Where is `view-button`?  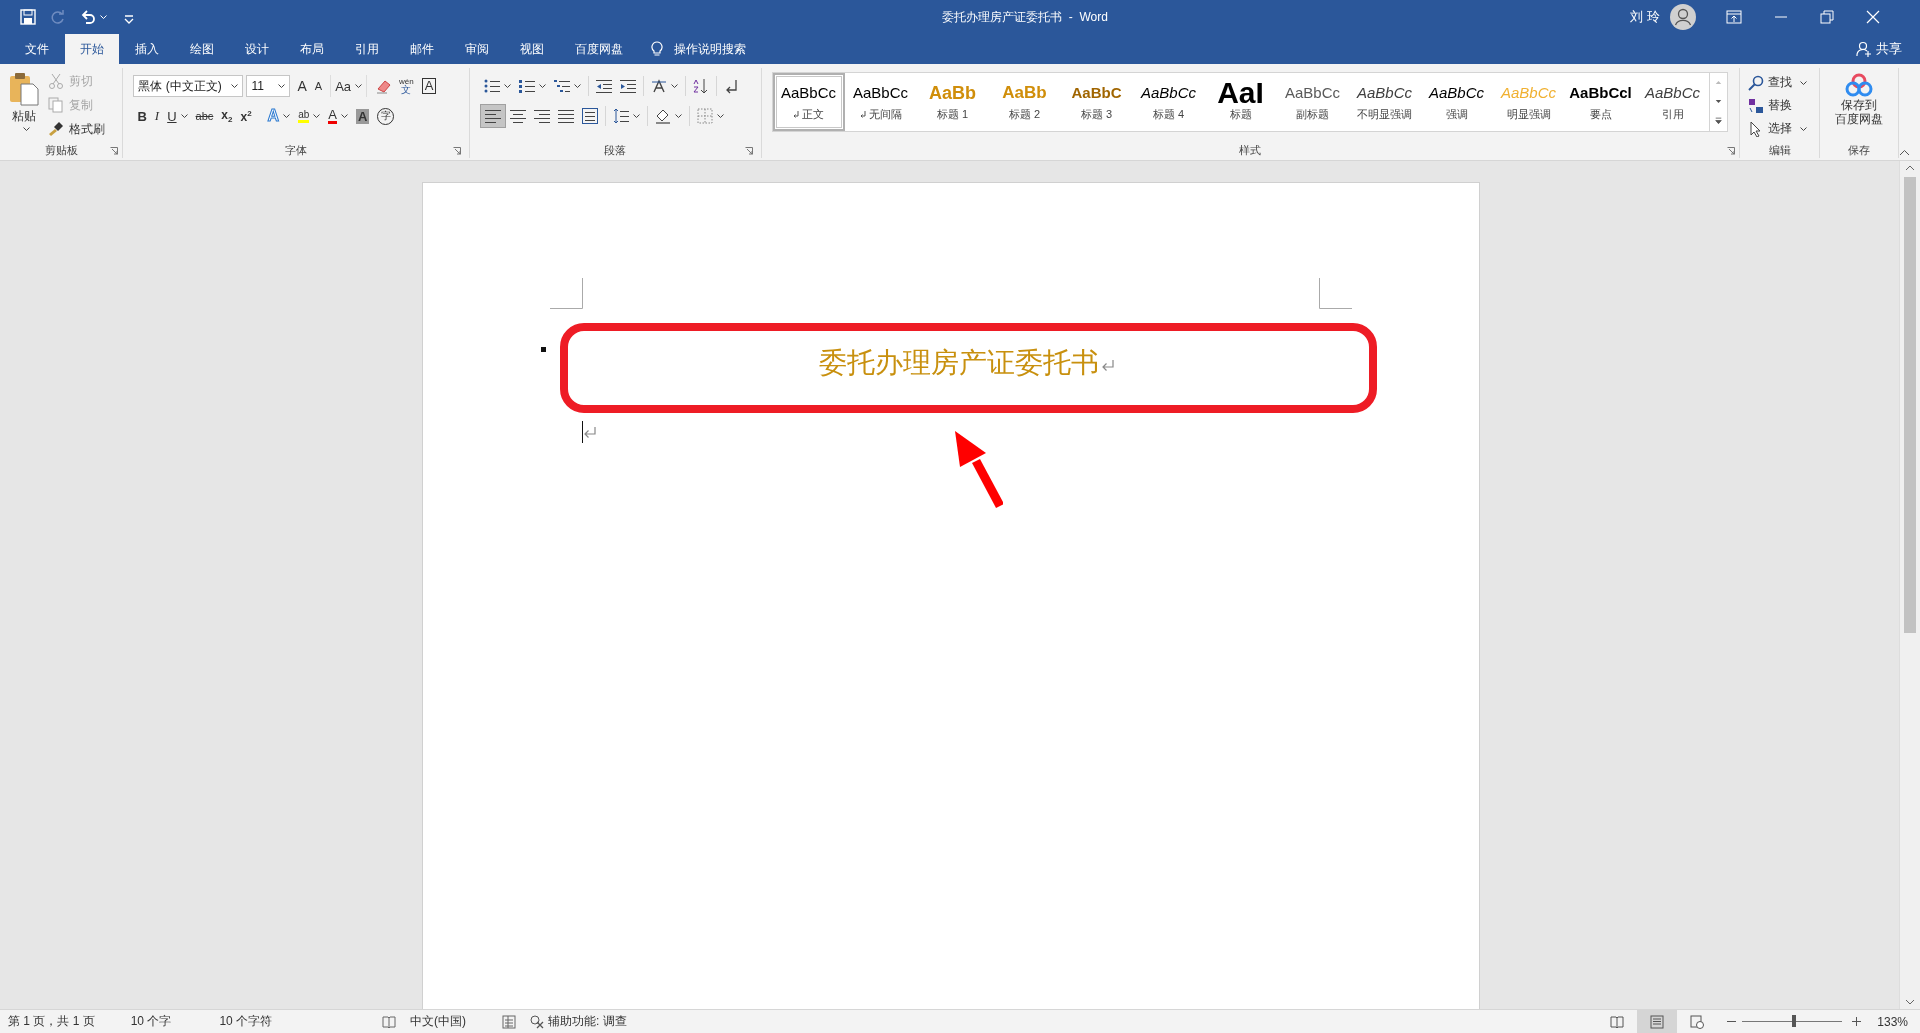 view-button is located at coordinates (1657, 1021).